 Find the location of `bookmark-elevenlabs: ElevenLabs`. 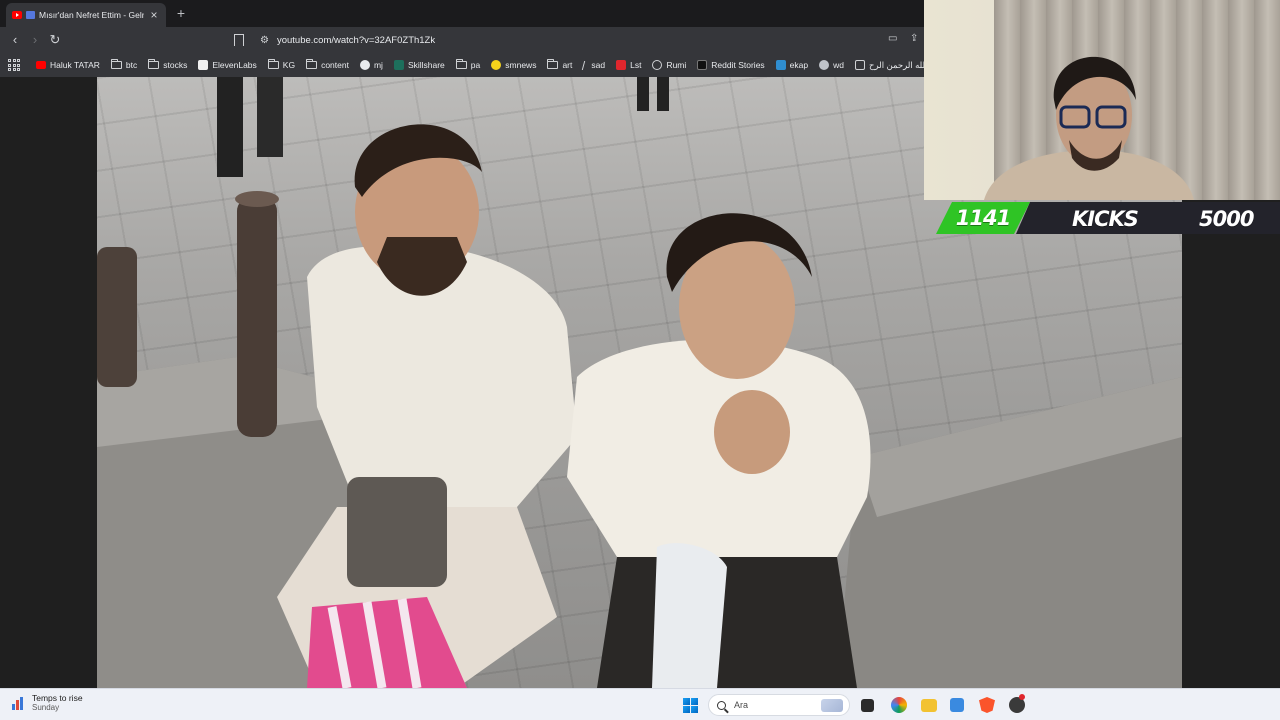

bookmark-elevenlabs: ElevenLabs is located at coordinates (227, 65).